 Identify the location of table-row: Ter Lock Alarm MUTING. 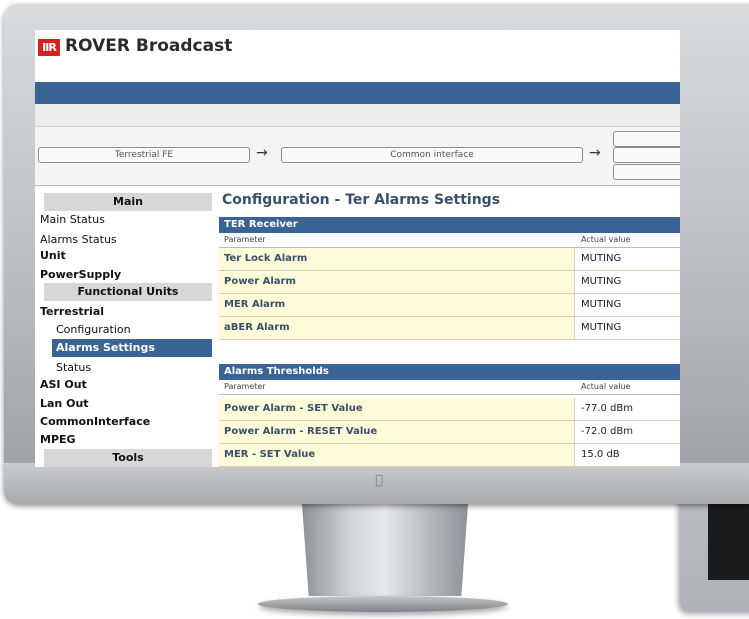
(449, 259).